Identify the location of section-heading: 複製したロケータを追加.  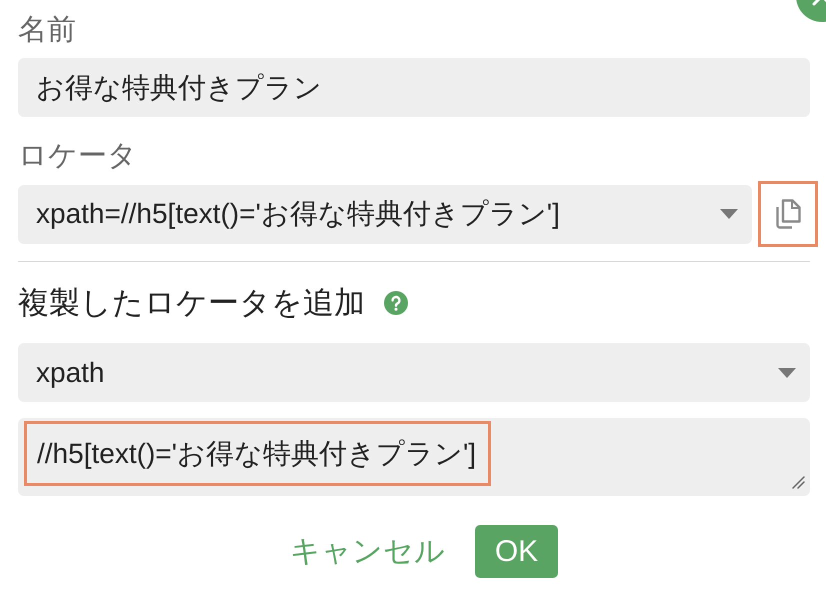
(191, 302).